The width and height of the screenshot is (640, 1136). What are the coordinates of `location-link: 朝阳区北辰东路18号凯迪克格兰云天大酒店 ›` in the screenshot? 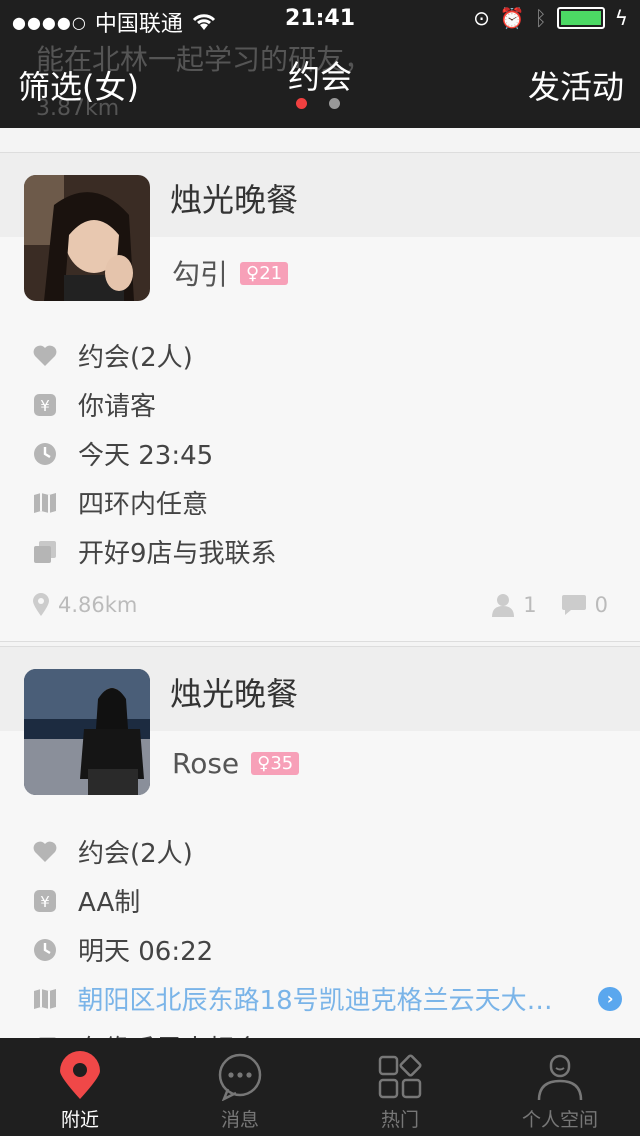 It's located at (327, 998).